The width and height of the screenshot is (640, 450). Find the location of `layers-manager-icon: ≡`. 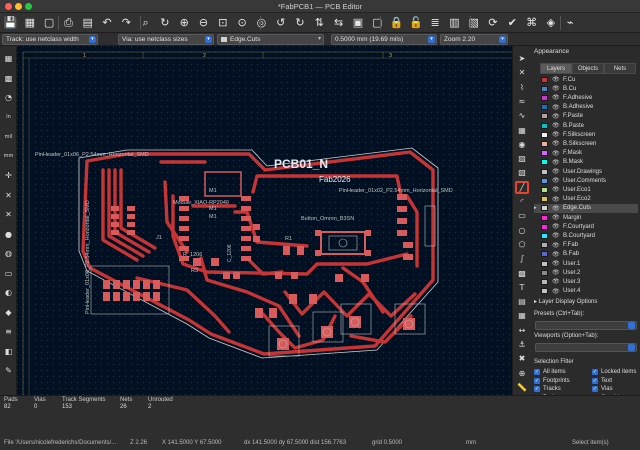

layers-manager-icon: ≡ is located at coordinates (8, 331).